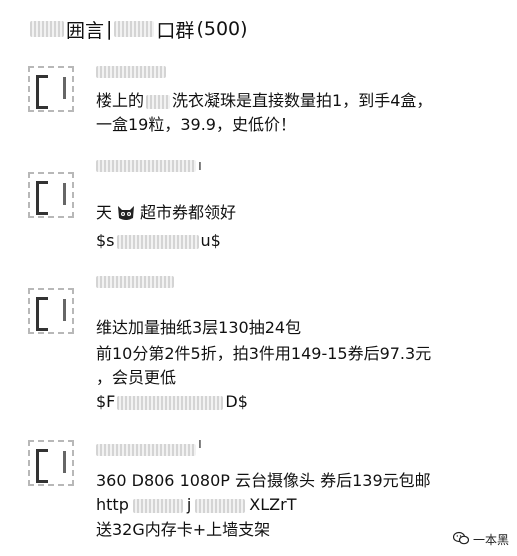  I want to click on watermark-text: 一本黑, so click(490, 540).